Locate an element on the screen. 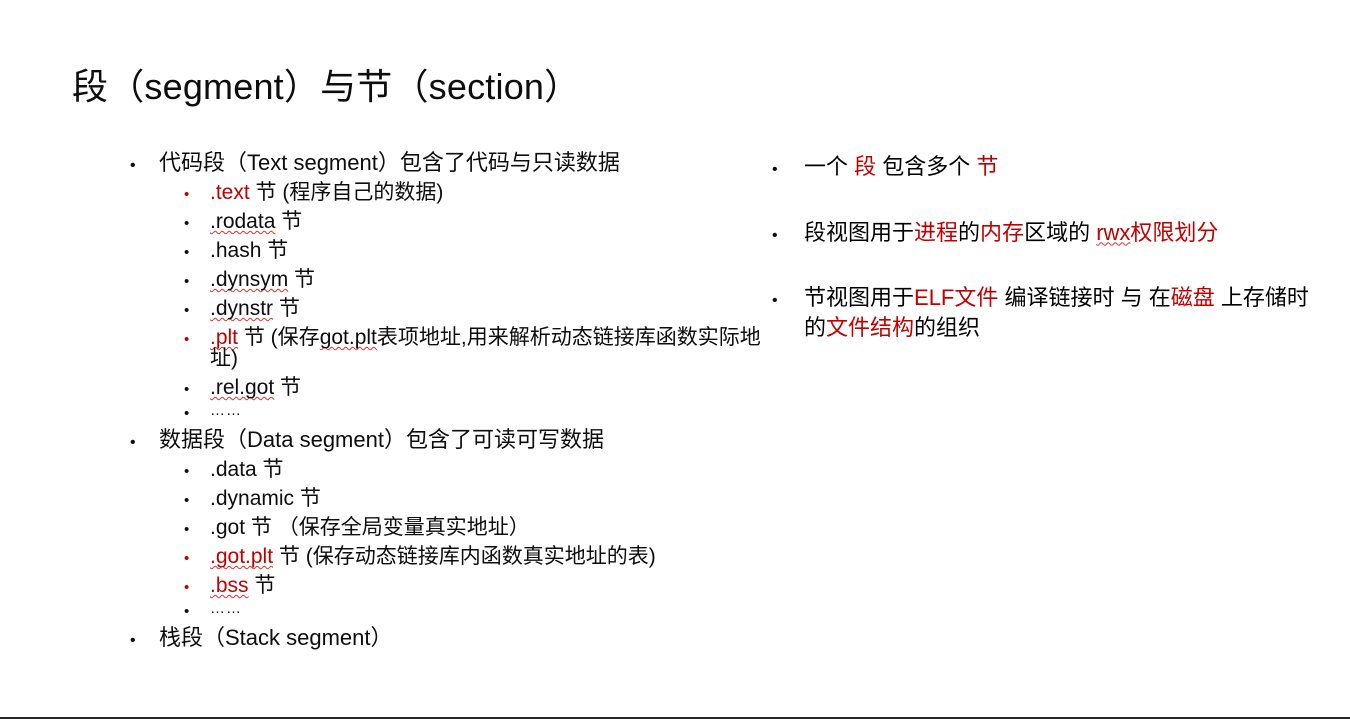 Image resolution: width=1350 pixels, height=719 pixels. text-run: 节 (保存 is located at coordinates (279, 337).